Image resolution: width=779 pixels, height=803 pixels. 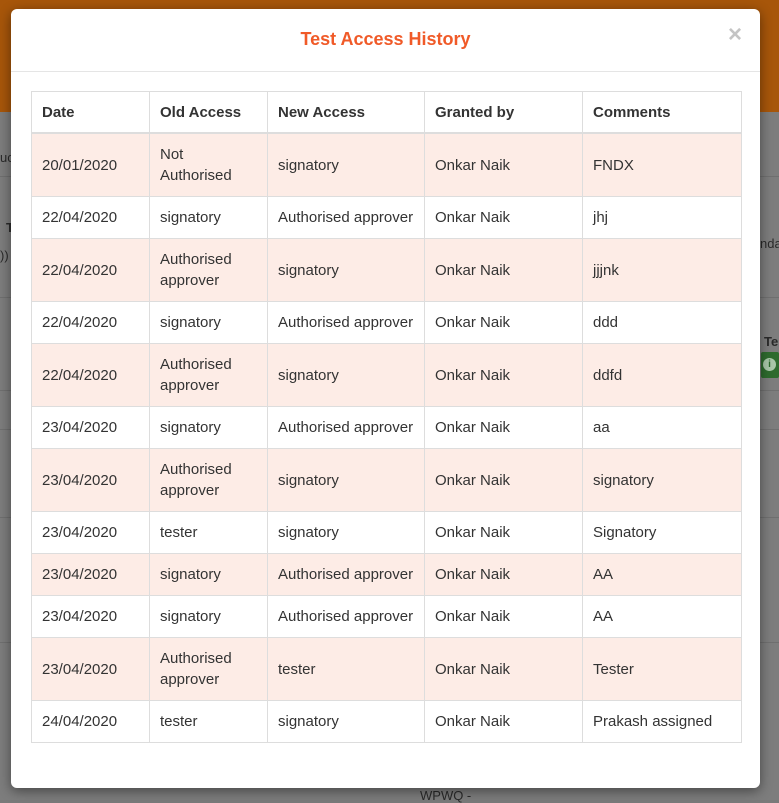 I want to click on cell-new-access: tester, so click(x=346, y=669).